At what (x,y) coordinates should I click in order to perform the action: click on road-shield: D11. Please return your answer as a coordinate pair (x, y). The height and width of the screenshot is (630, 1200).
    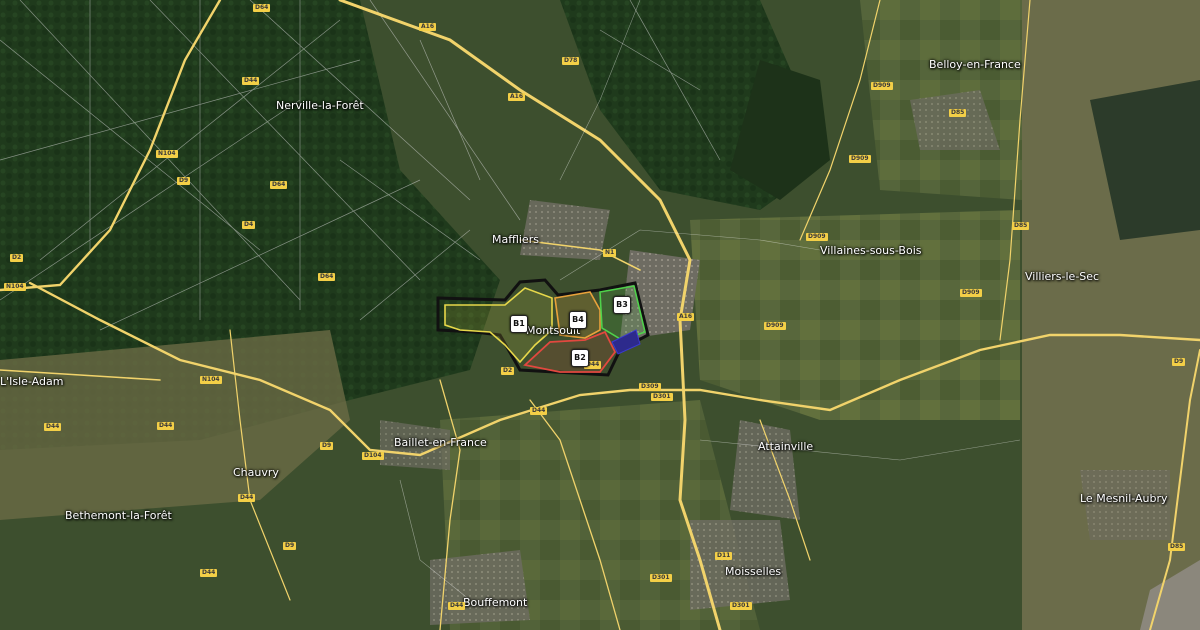
    Looking at the image, I should click on (724, 556).